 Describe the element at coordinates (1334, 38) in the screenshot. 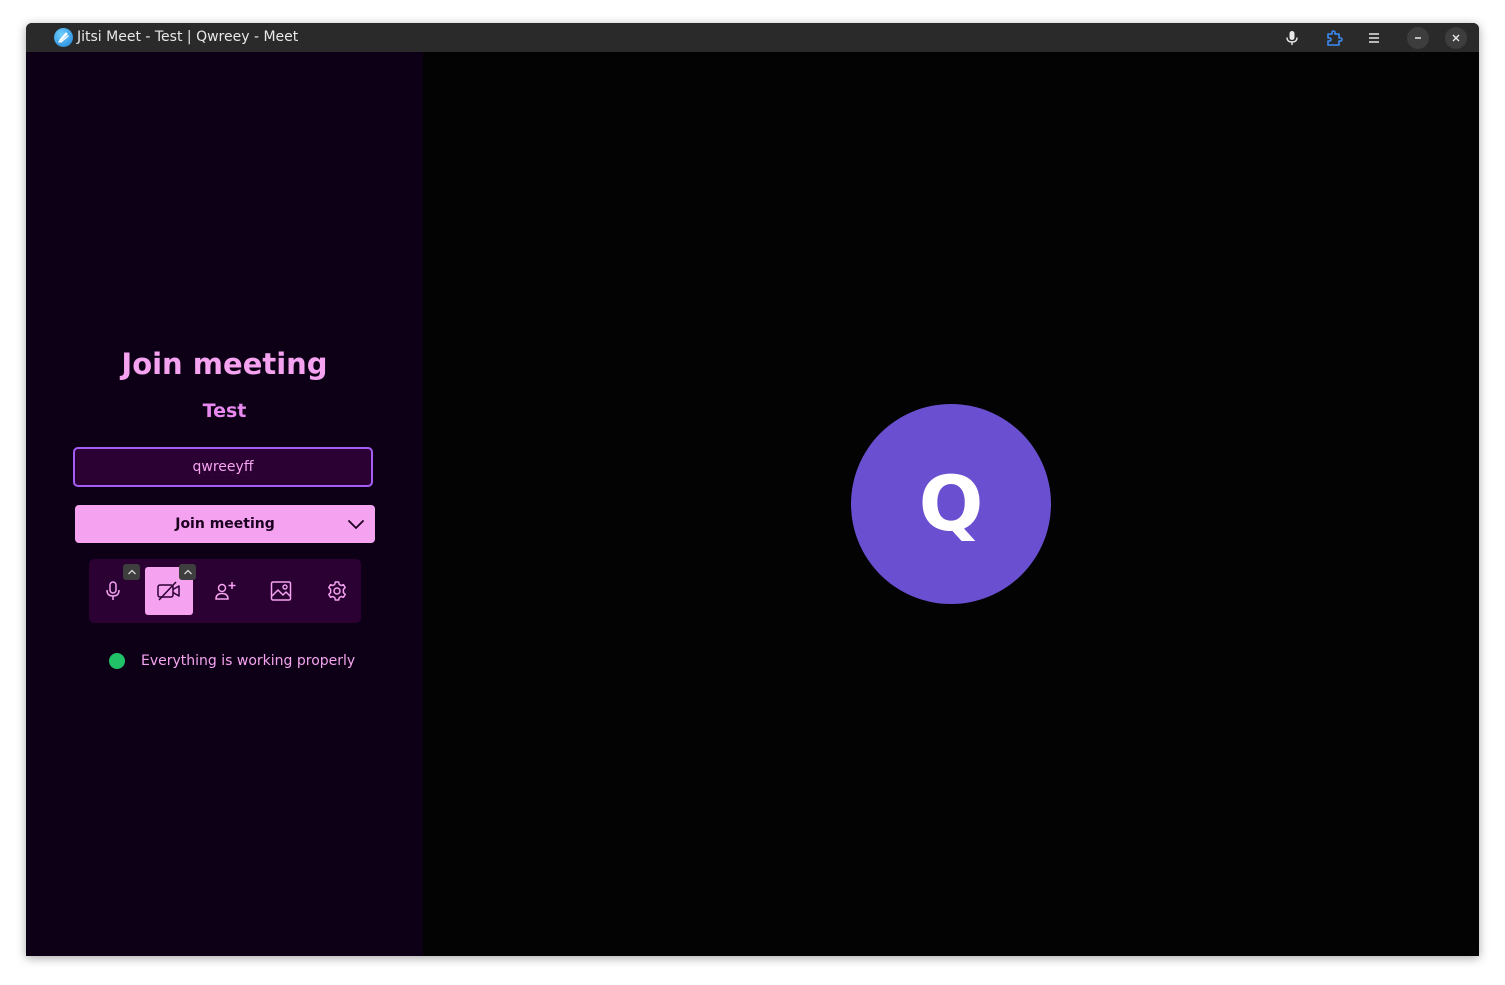

I see `extension-icon` at that location.